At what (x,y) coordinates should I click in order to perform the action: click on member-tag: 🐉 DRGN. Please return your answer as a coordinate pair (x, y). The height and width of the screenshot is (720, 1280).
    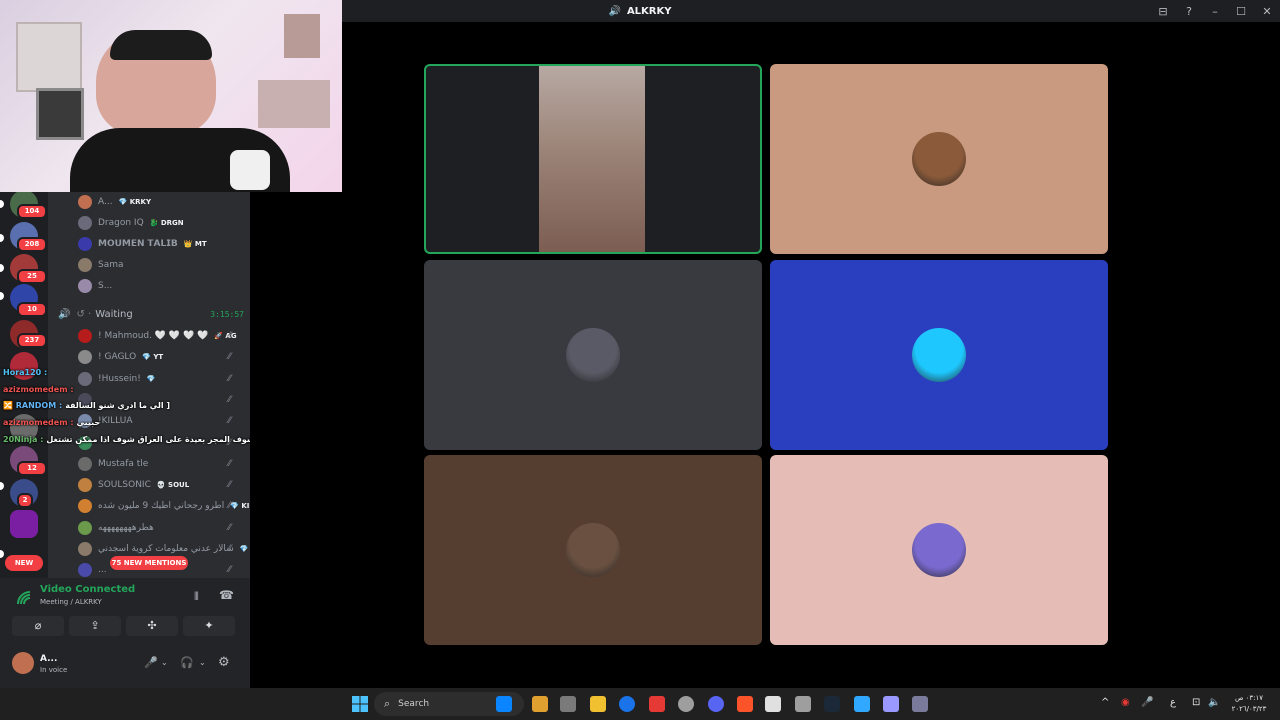
    Looking at the image, I should click on (166, 223).